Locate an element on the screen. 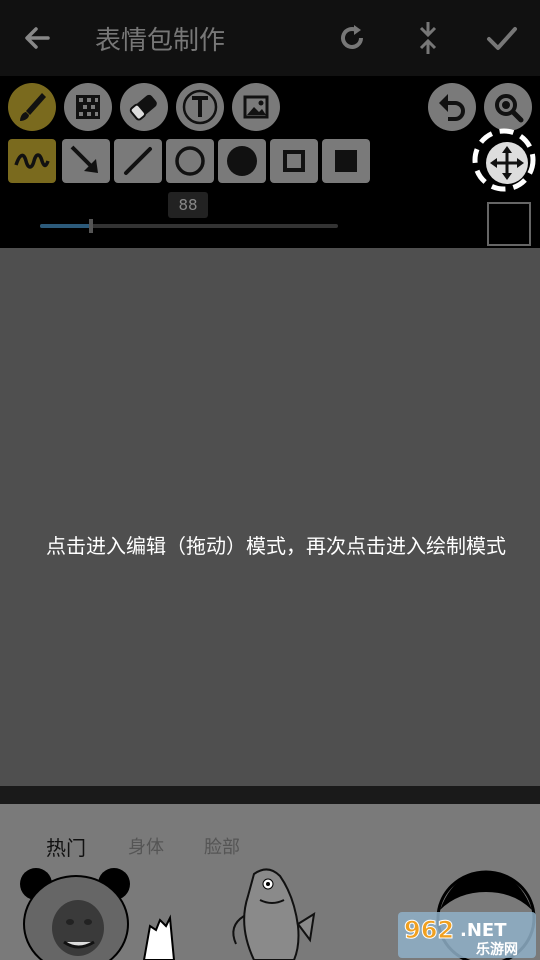 The image size is (540, 960). image-icon is located at coordinates (256, 107).